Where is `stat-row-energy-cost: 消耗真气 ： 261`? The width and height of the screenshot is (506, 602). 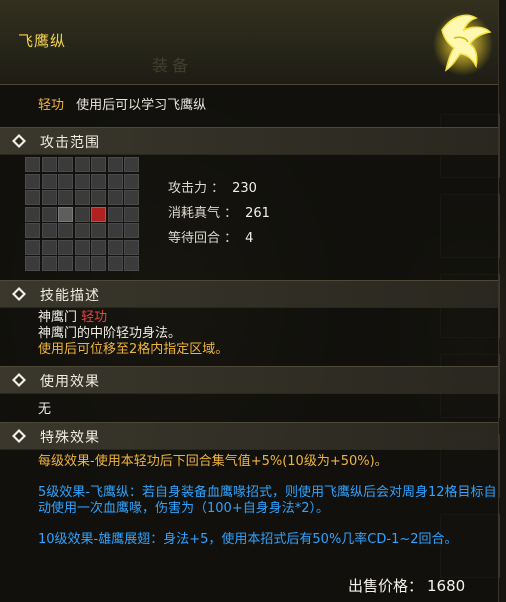
stat-row-energy-cost: 消耗真气 ： 261 is located at coordinates (219, 213).